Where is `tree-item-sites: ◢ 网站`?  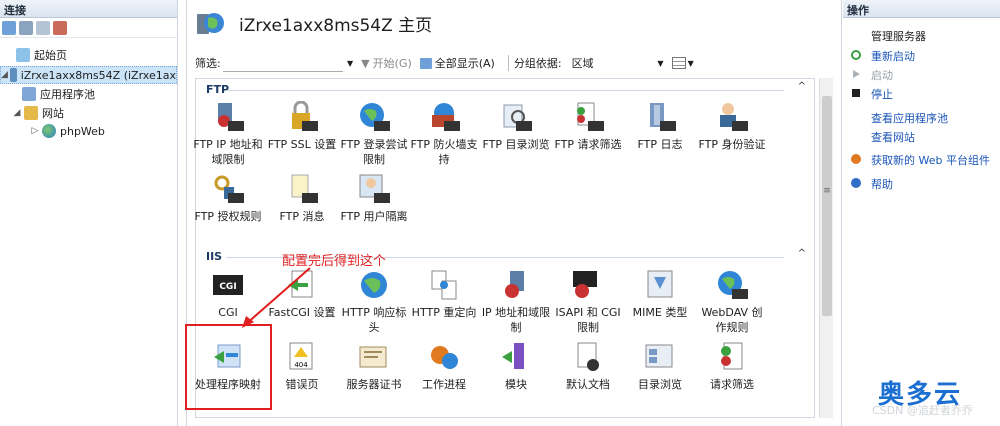
tree-item-sites: ◢ 网站 is located at coordinates (38, 113).